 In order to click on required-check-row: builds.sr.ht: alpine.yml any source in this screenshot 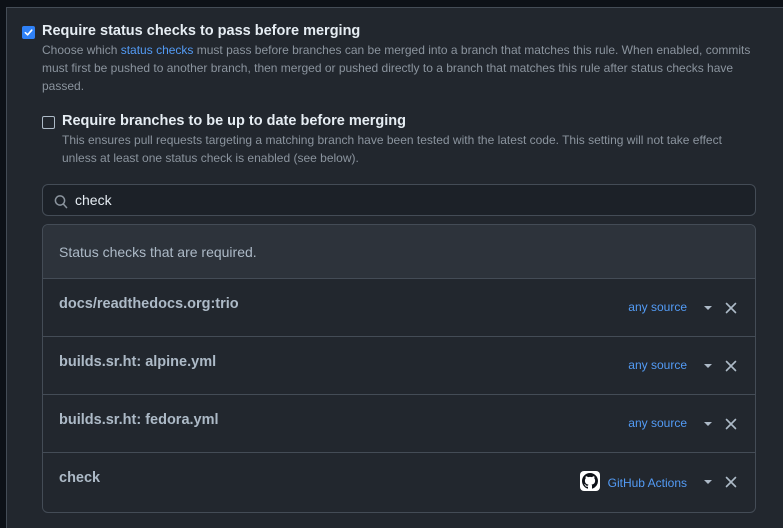, I will do `click(399, 366)`.